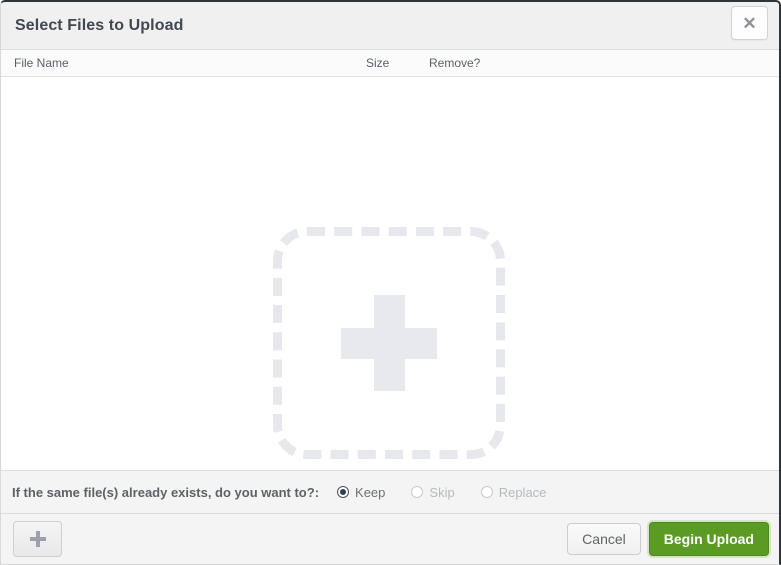  Describe the element at coordinates (442, 492) in the screenshot. I see `radio-label-skip: Skip` at that location.